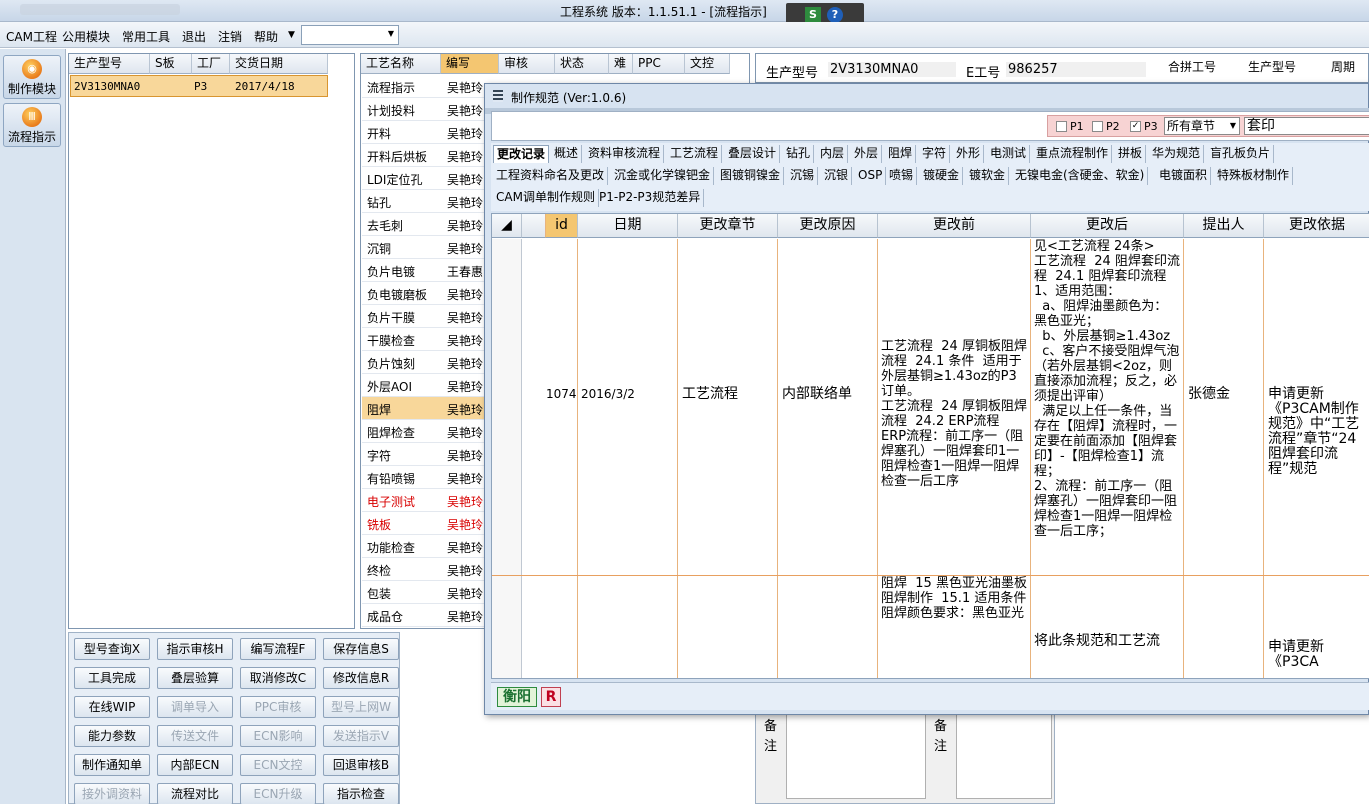 This screenshot has height=804, width=1369. I want to click on tab: 沉银, so click(837, 176).